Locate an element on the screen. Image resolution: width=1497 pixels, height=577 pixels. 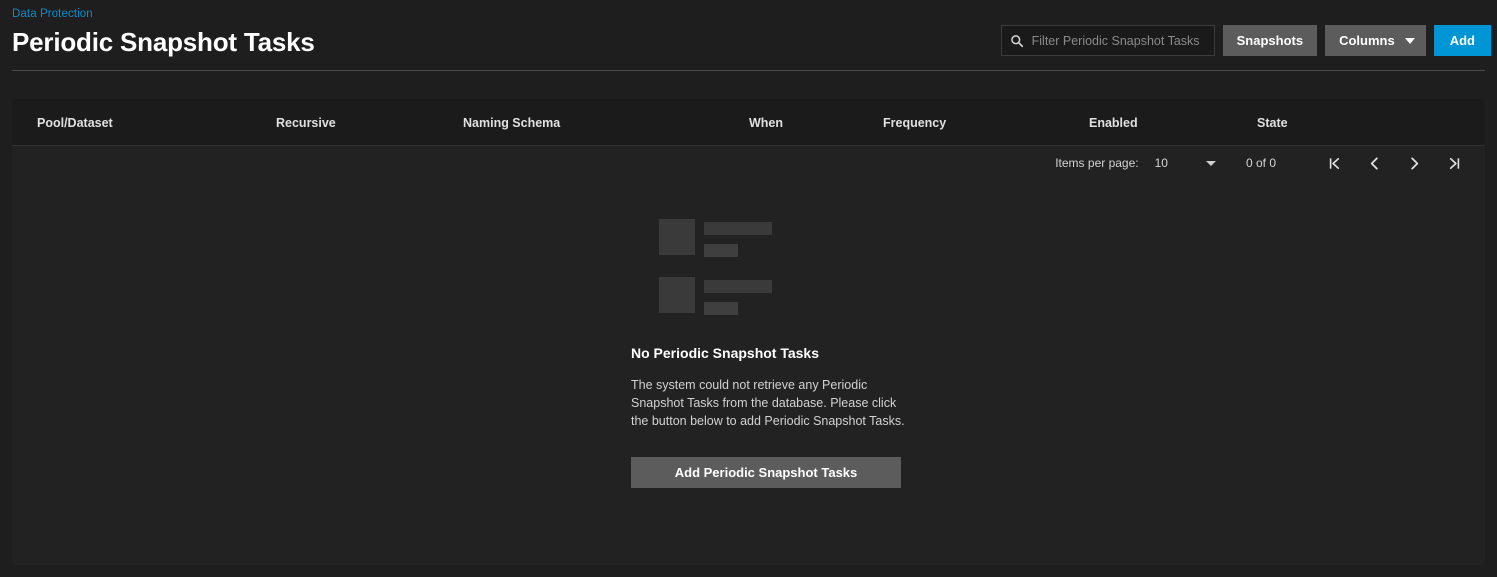
columns-button: Columns is located at coordinates (1375, 40).